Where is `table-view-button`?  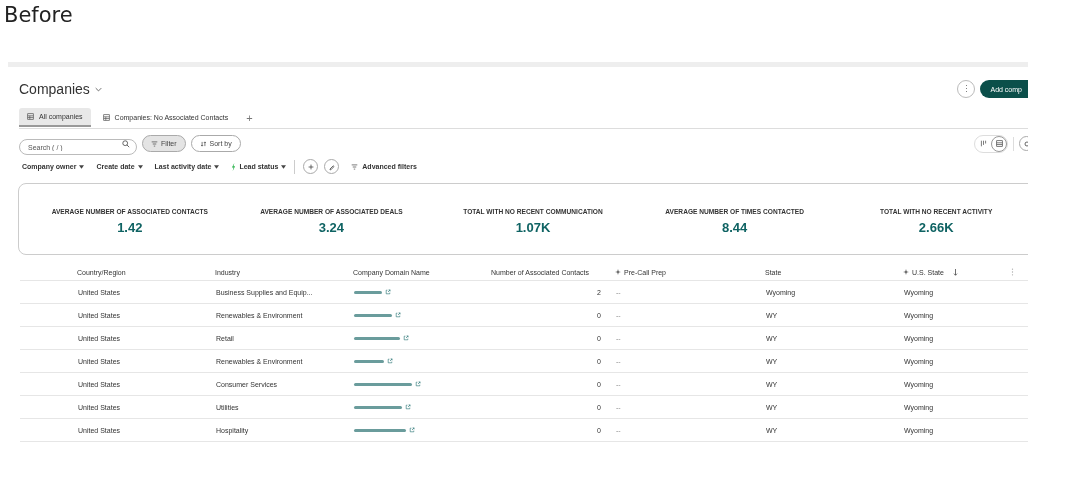
table-view-button is located at coordinates (999, 143).